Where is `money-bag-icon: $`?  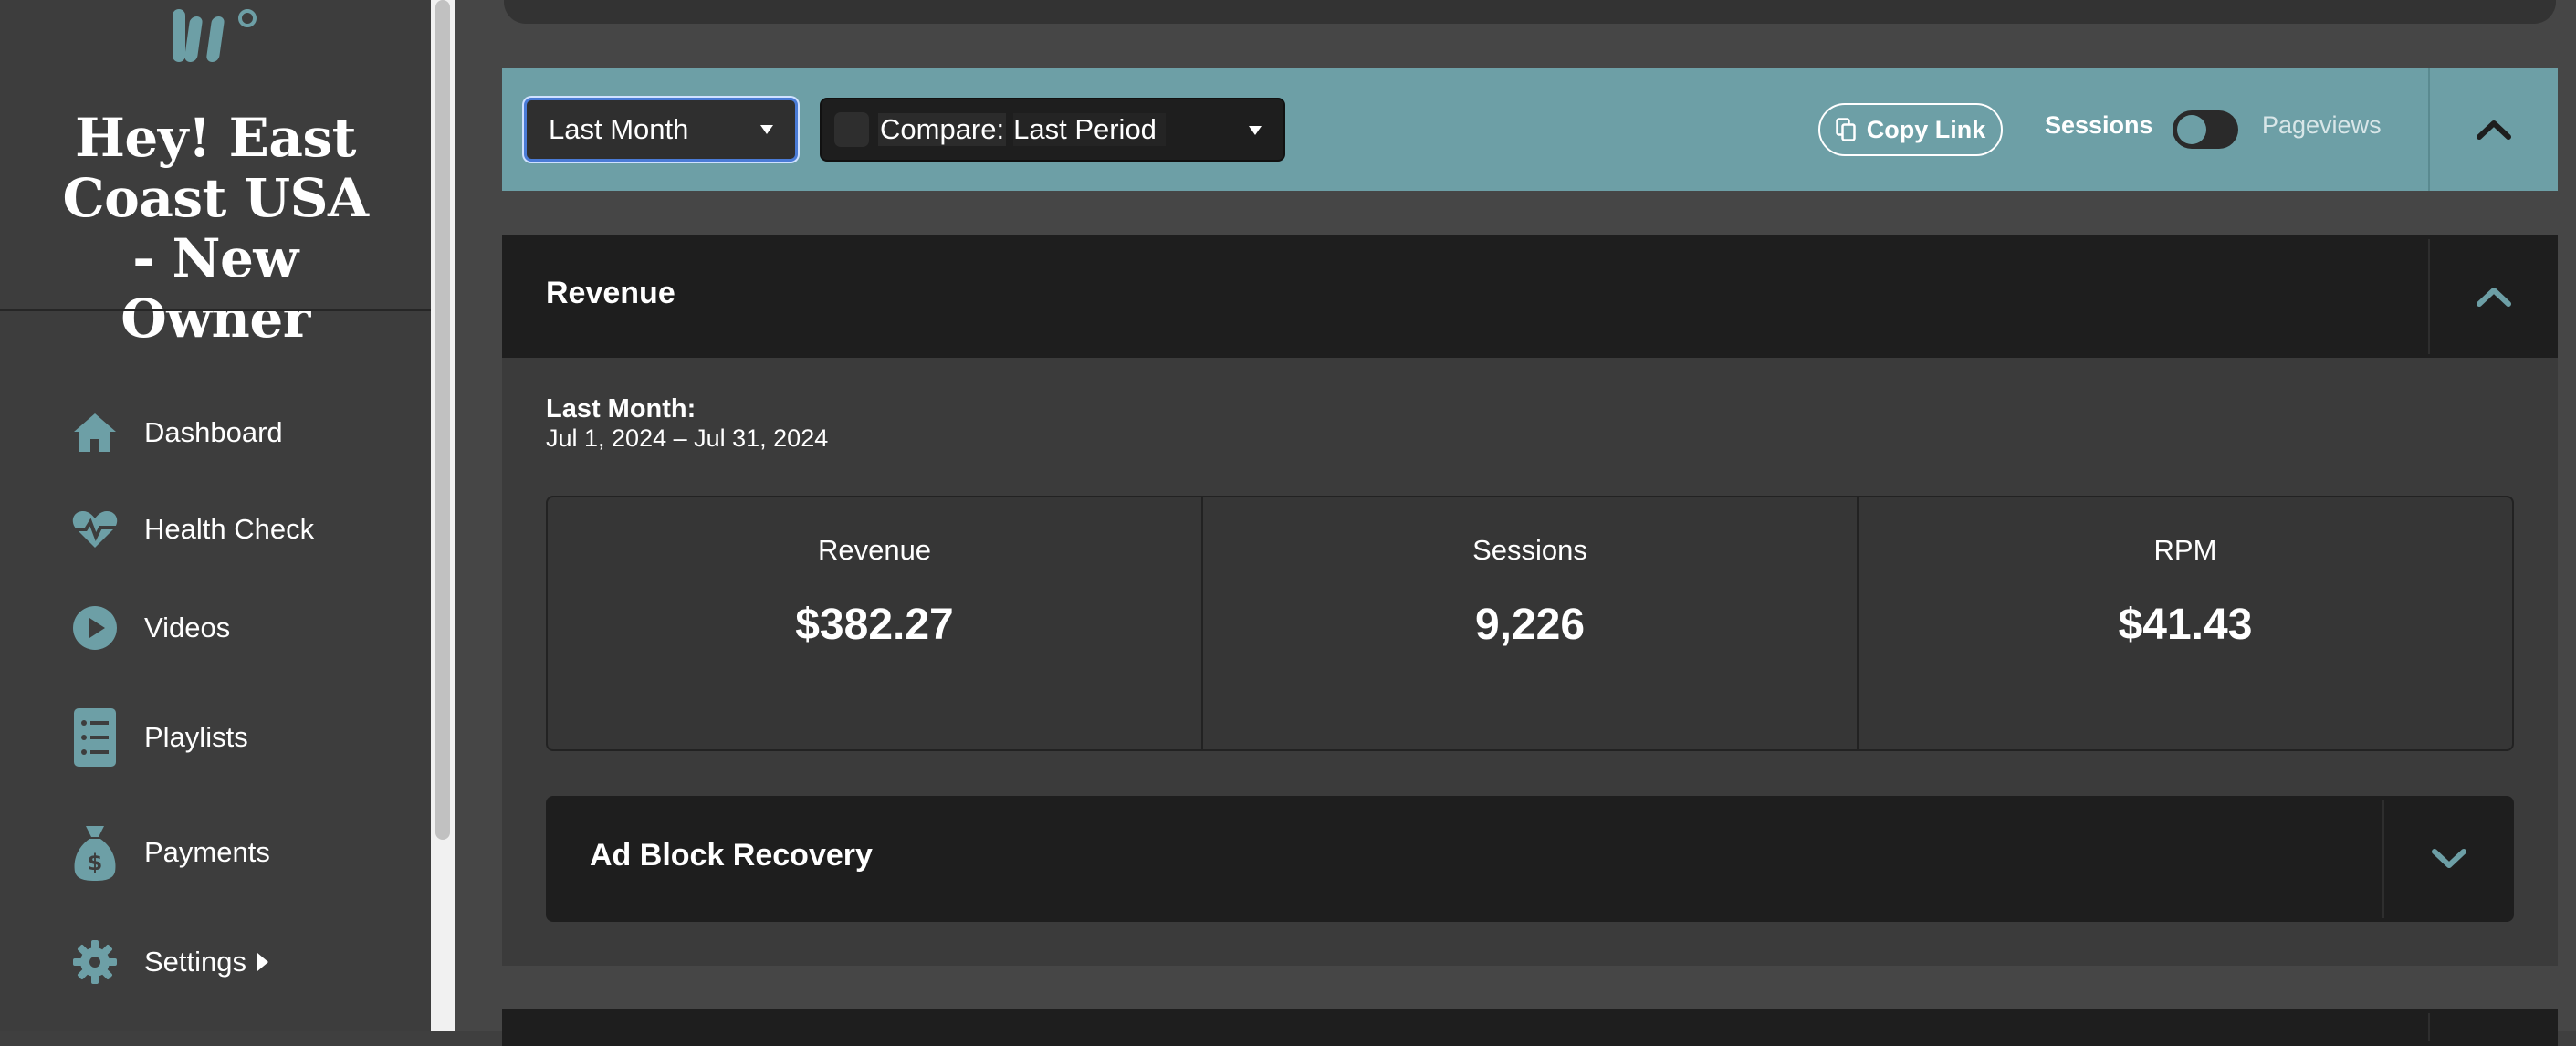 money-bag-icon: $ is located at coordinates (95, 853).